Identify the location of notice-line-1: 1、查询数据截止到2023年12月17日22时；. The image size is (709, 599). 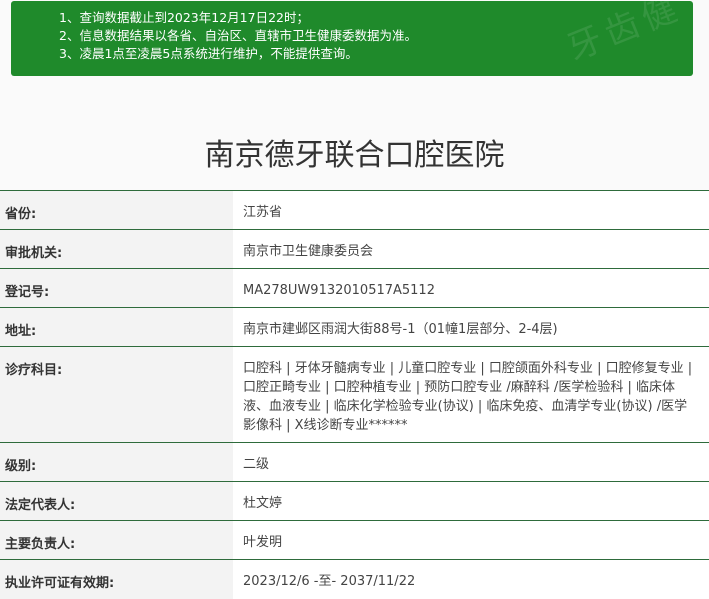
(184, 17).